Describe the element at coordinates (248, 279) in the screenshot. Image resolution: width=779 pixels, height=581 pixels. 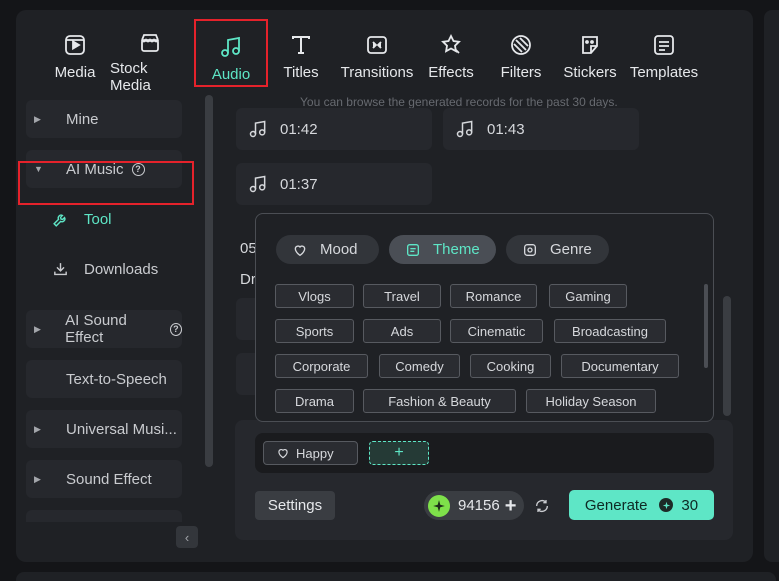
I see `record-title-partial: Dr` at that location.